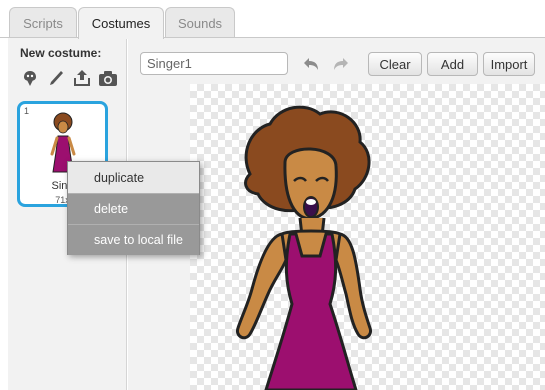 This screenshot has width=545, height=390. What do you see at coordinates (61, 53) in the screenshot?
I see `new-costume-label: New costume:` at bounding box center [61, 53].